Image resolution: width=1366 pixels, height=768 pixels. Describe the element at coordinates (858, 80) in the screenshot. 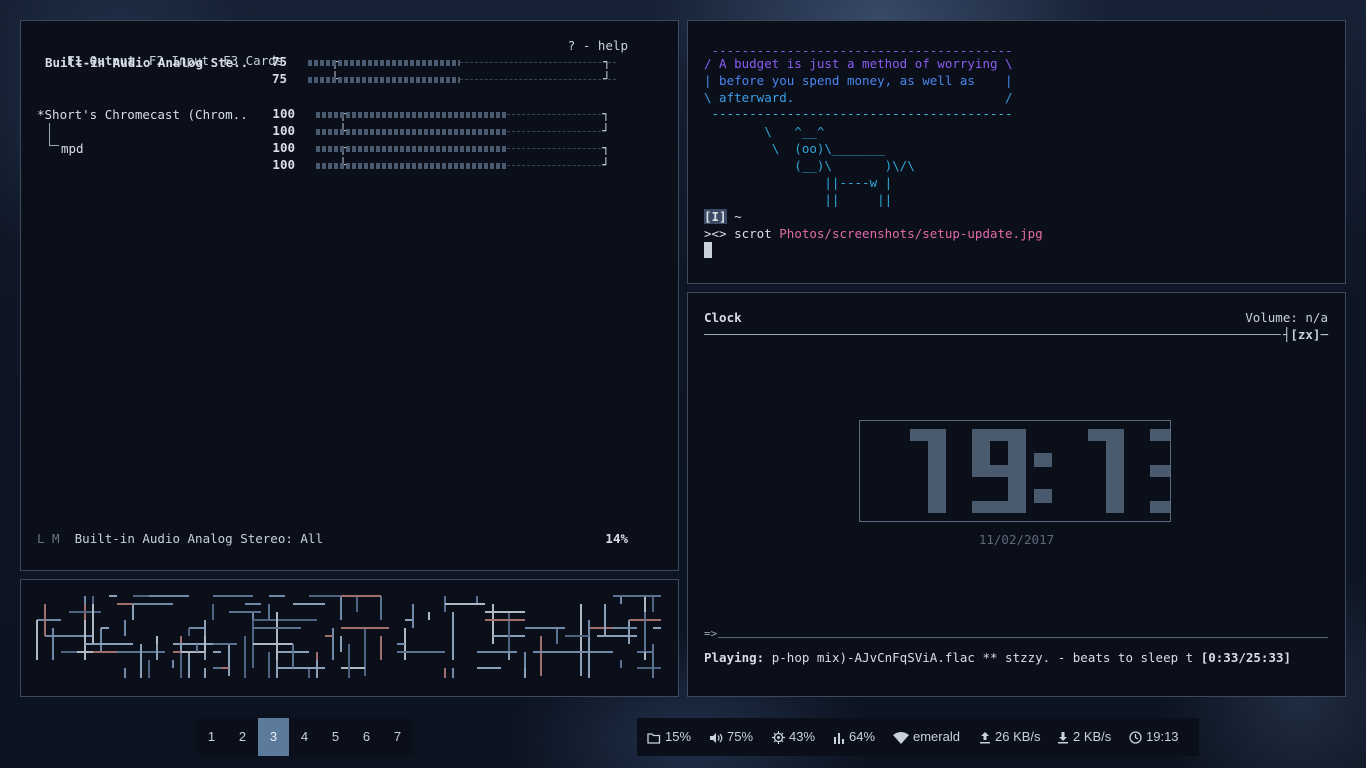

I see `cowsay-line-2: | before you spend money, as well as |` at that location.